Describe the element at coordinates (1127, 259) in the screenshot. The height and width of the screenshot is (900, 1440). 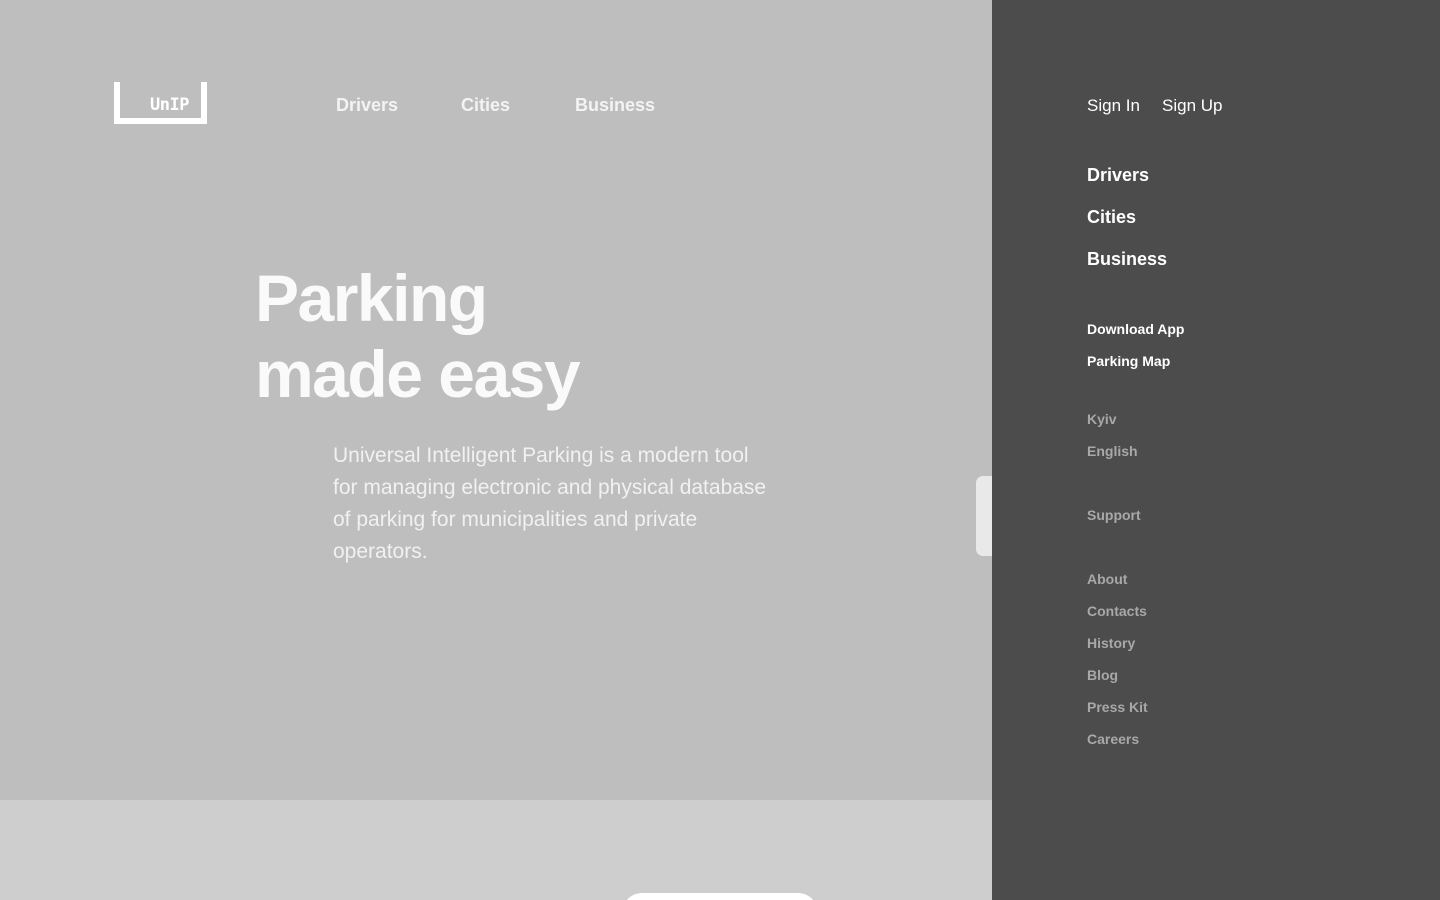
I see `drawer-link-business: Business` at that location.